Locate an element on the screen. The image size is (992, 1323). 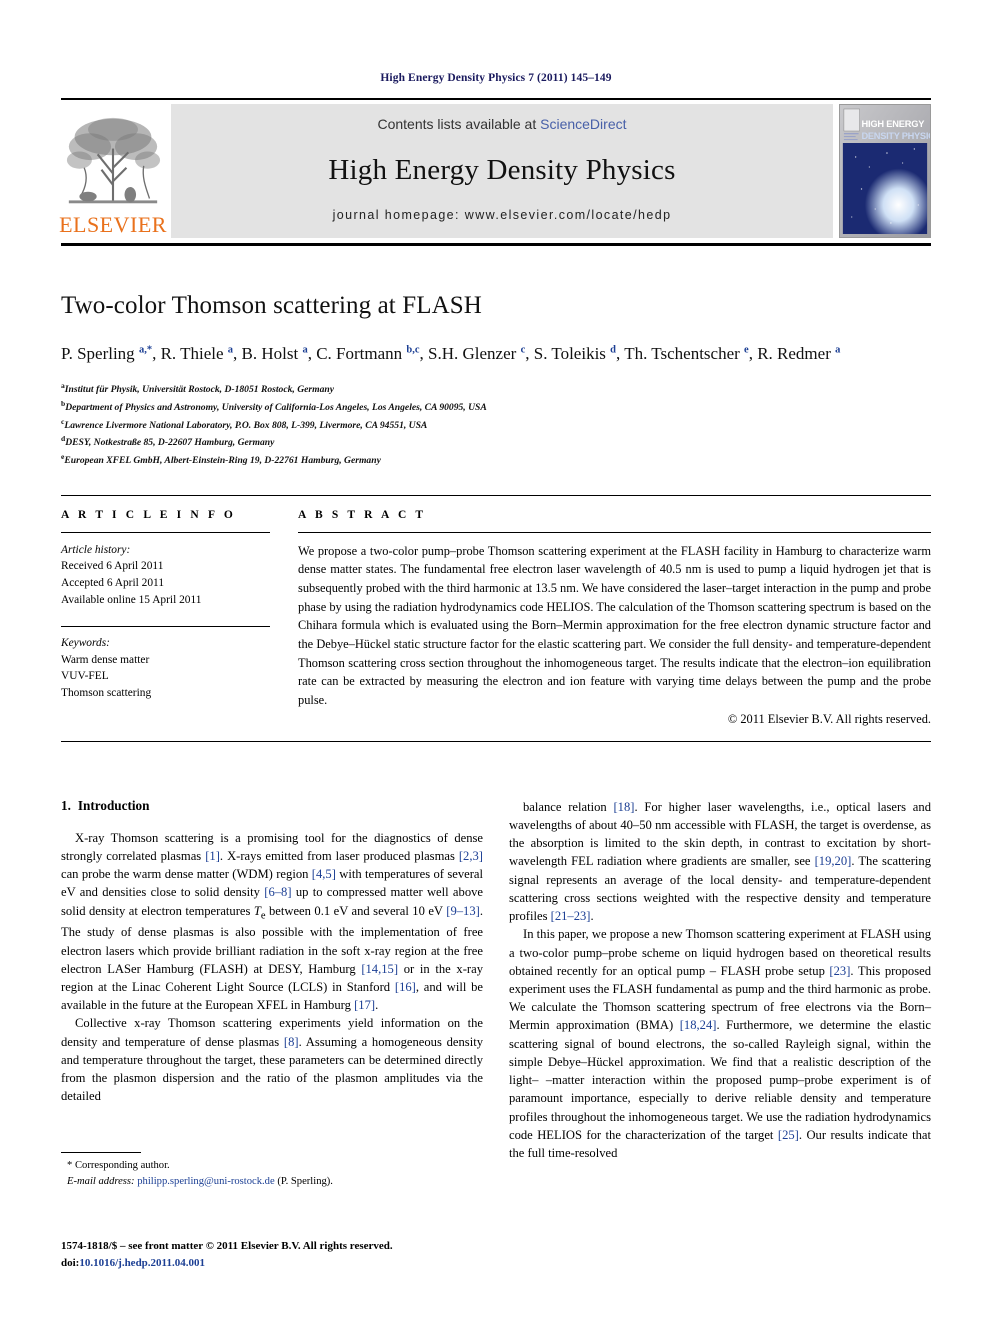
keyword-item: Thomson scattering is located at coordinates (106, 693).